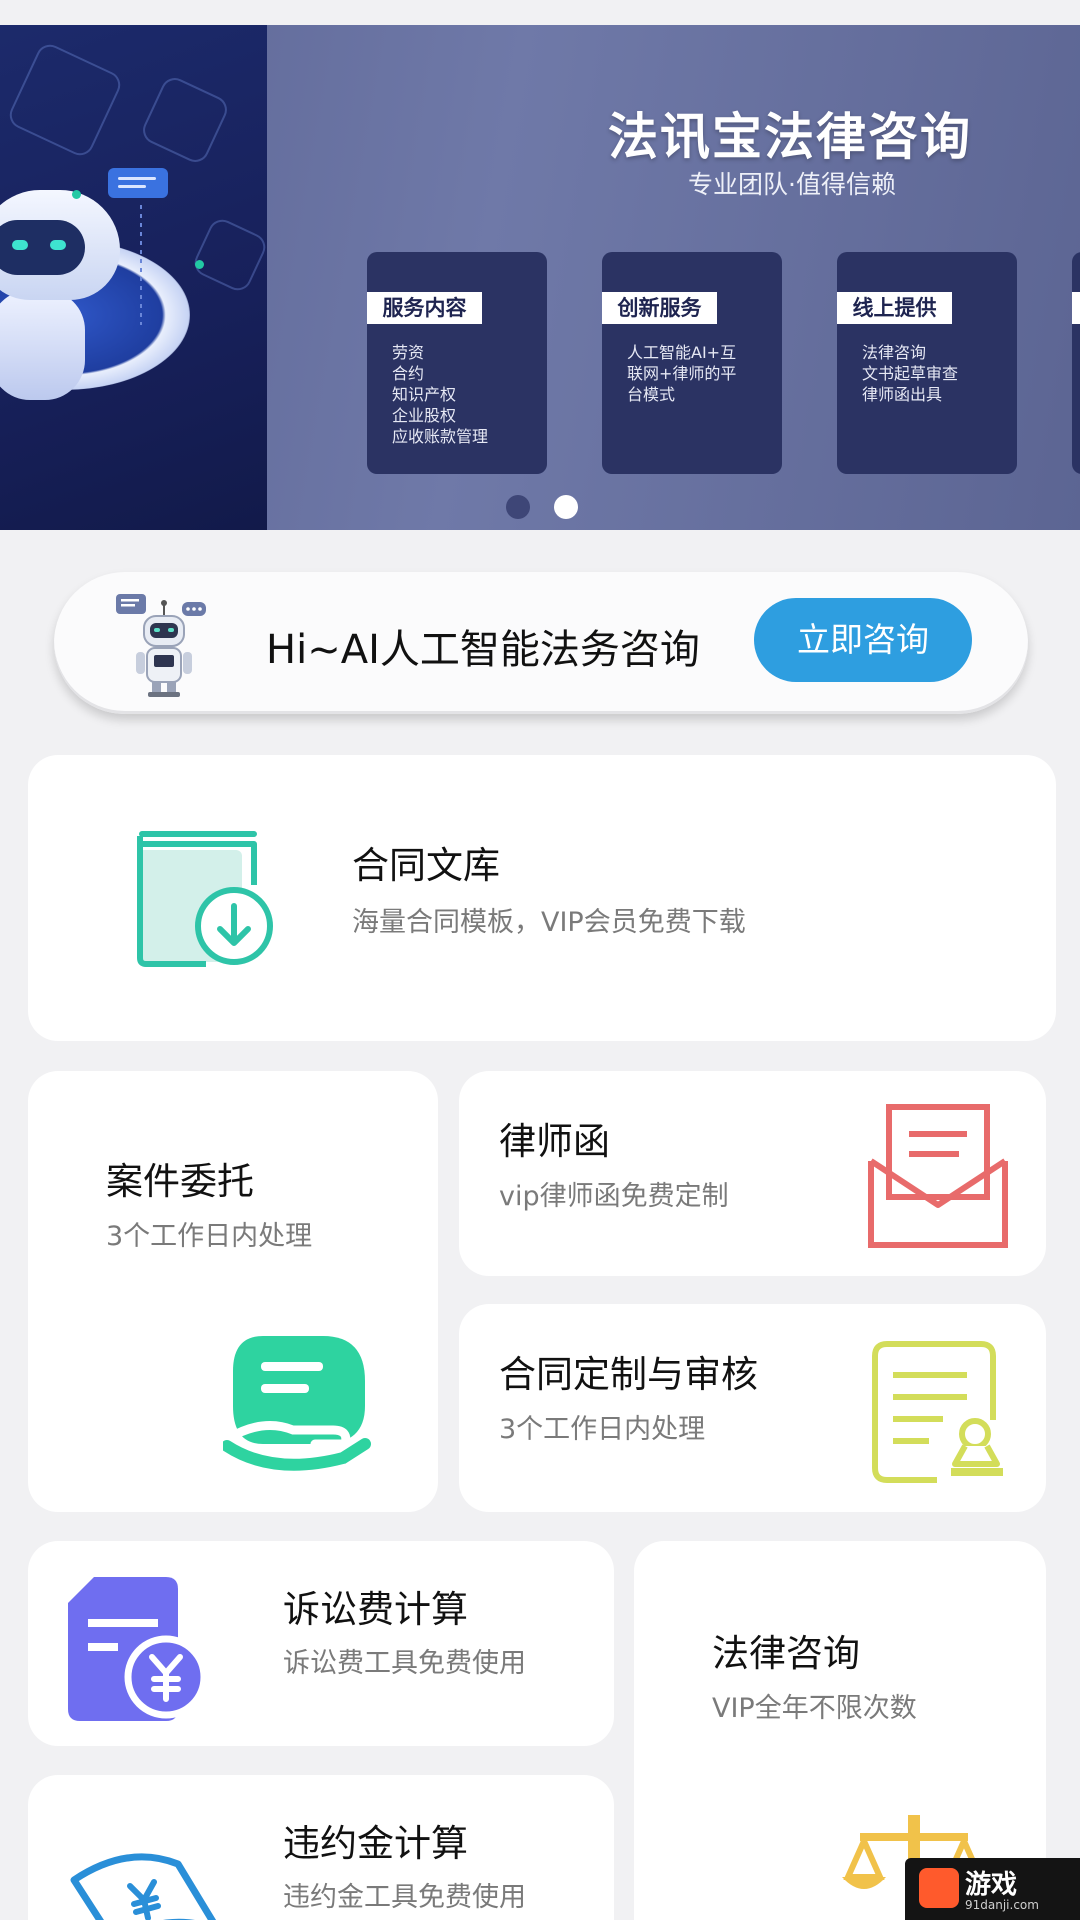 The image size is (1080, 1920). What do you see at coordinates (939, 1888) in the screenshot?
I see `watermark-logo-icon` at bounding box center [939, 1888].